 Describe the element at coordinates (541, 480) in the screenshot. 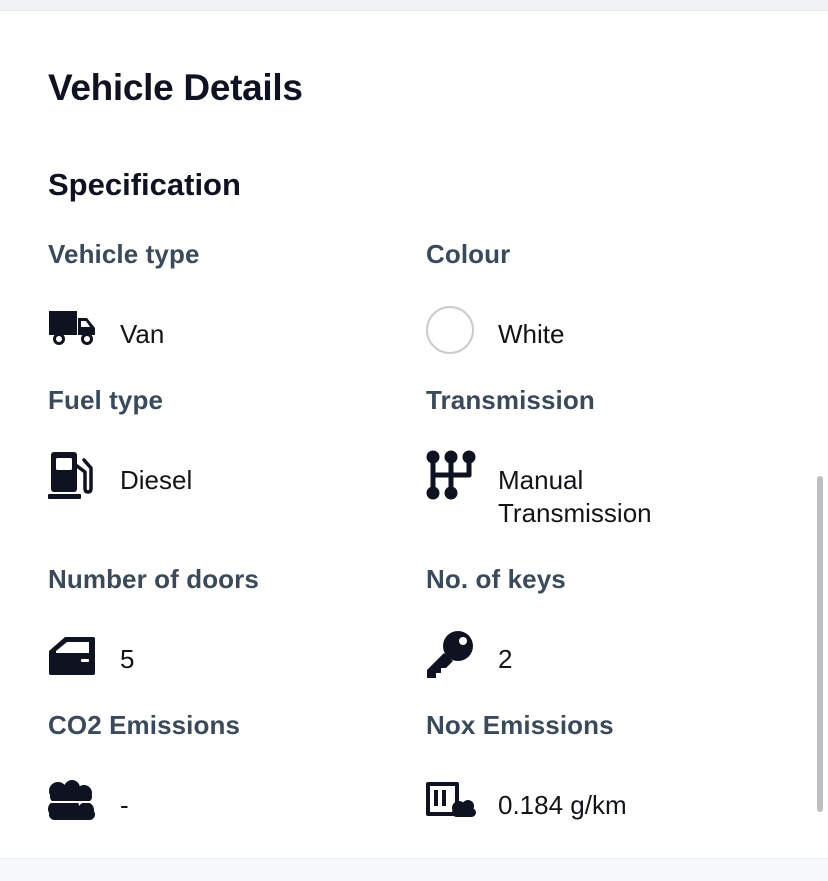

I see `transmission-value-line1: Manual` at that location.